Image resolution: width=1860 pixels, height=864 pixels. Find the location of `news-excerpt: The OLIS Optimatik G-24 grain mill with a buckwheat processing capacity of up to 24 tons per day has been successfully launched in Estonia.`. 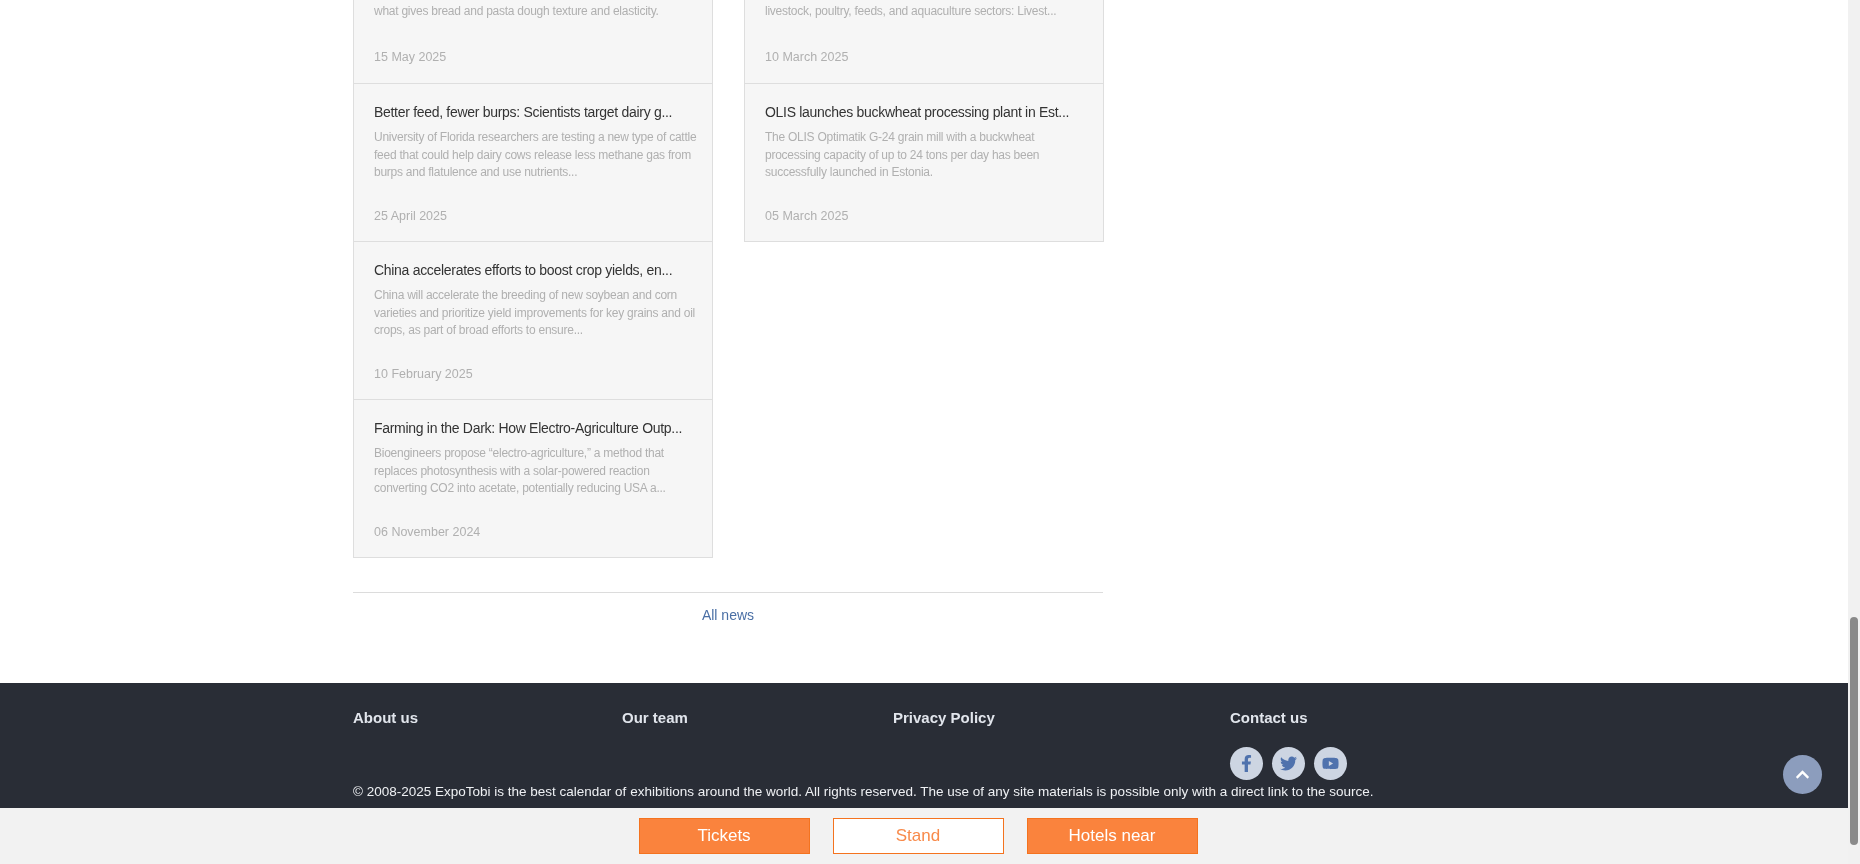

news-excerpt: The OLIS Optimatik G-24 grain mill with a buckwheat processing capacity of up to 24 tons per day has been successfully launched in Estonia. is located at coordinates (903, 155).